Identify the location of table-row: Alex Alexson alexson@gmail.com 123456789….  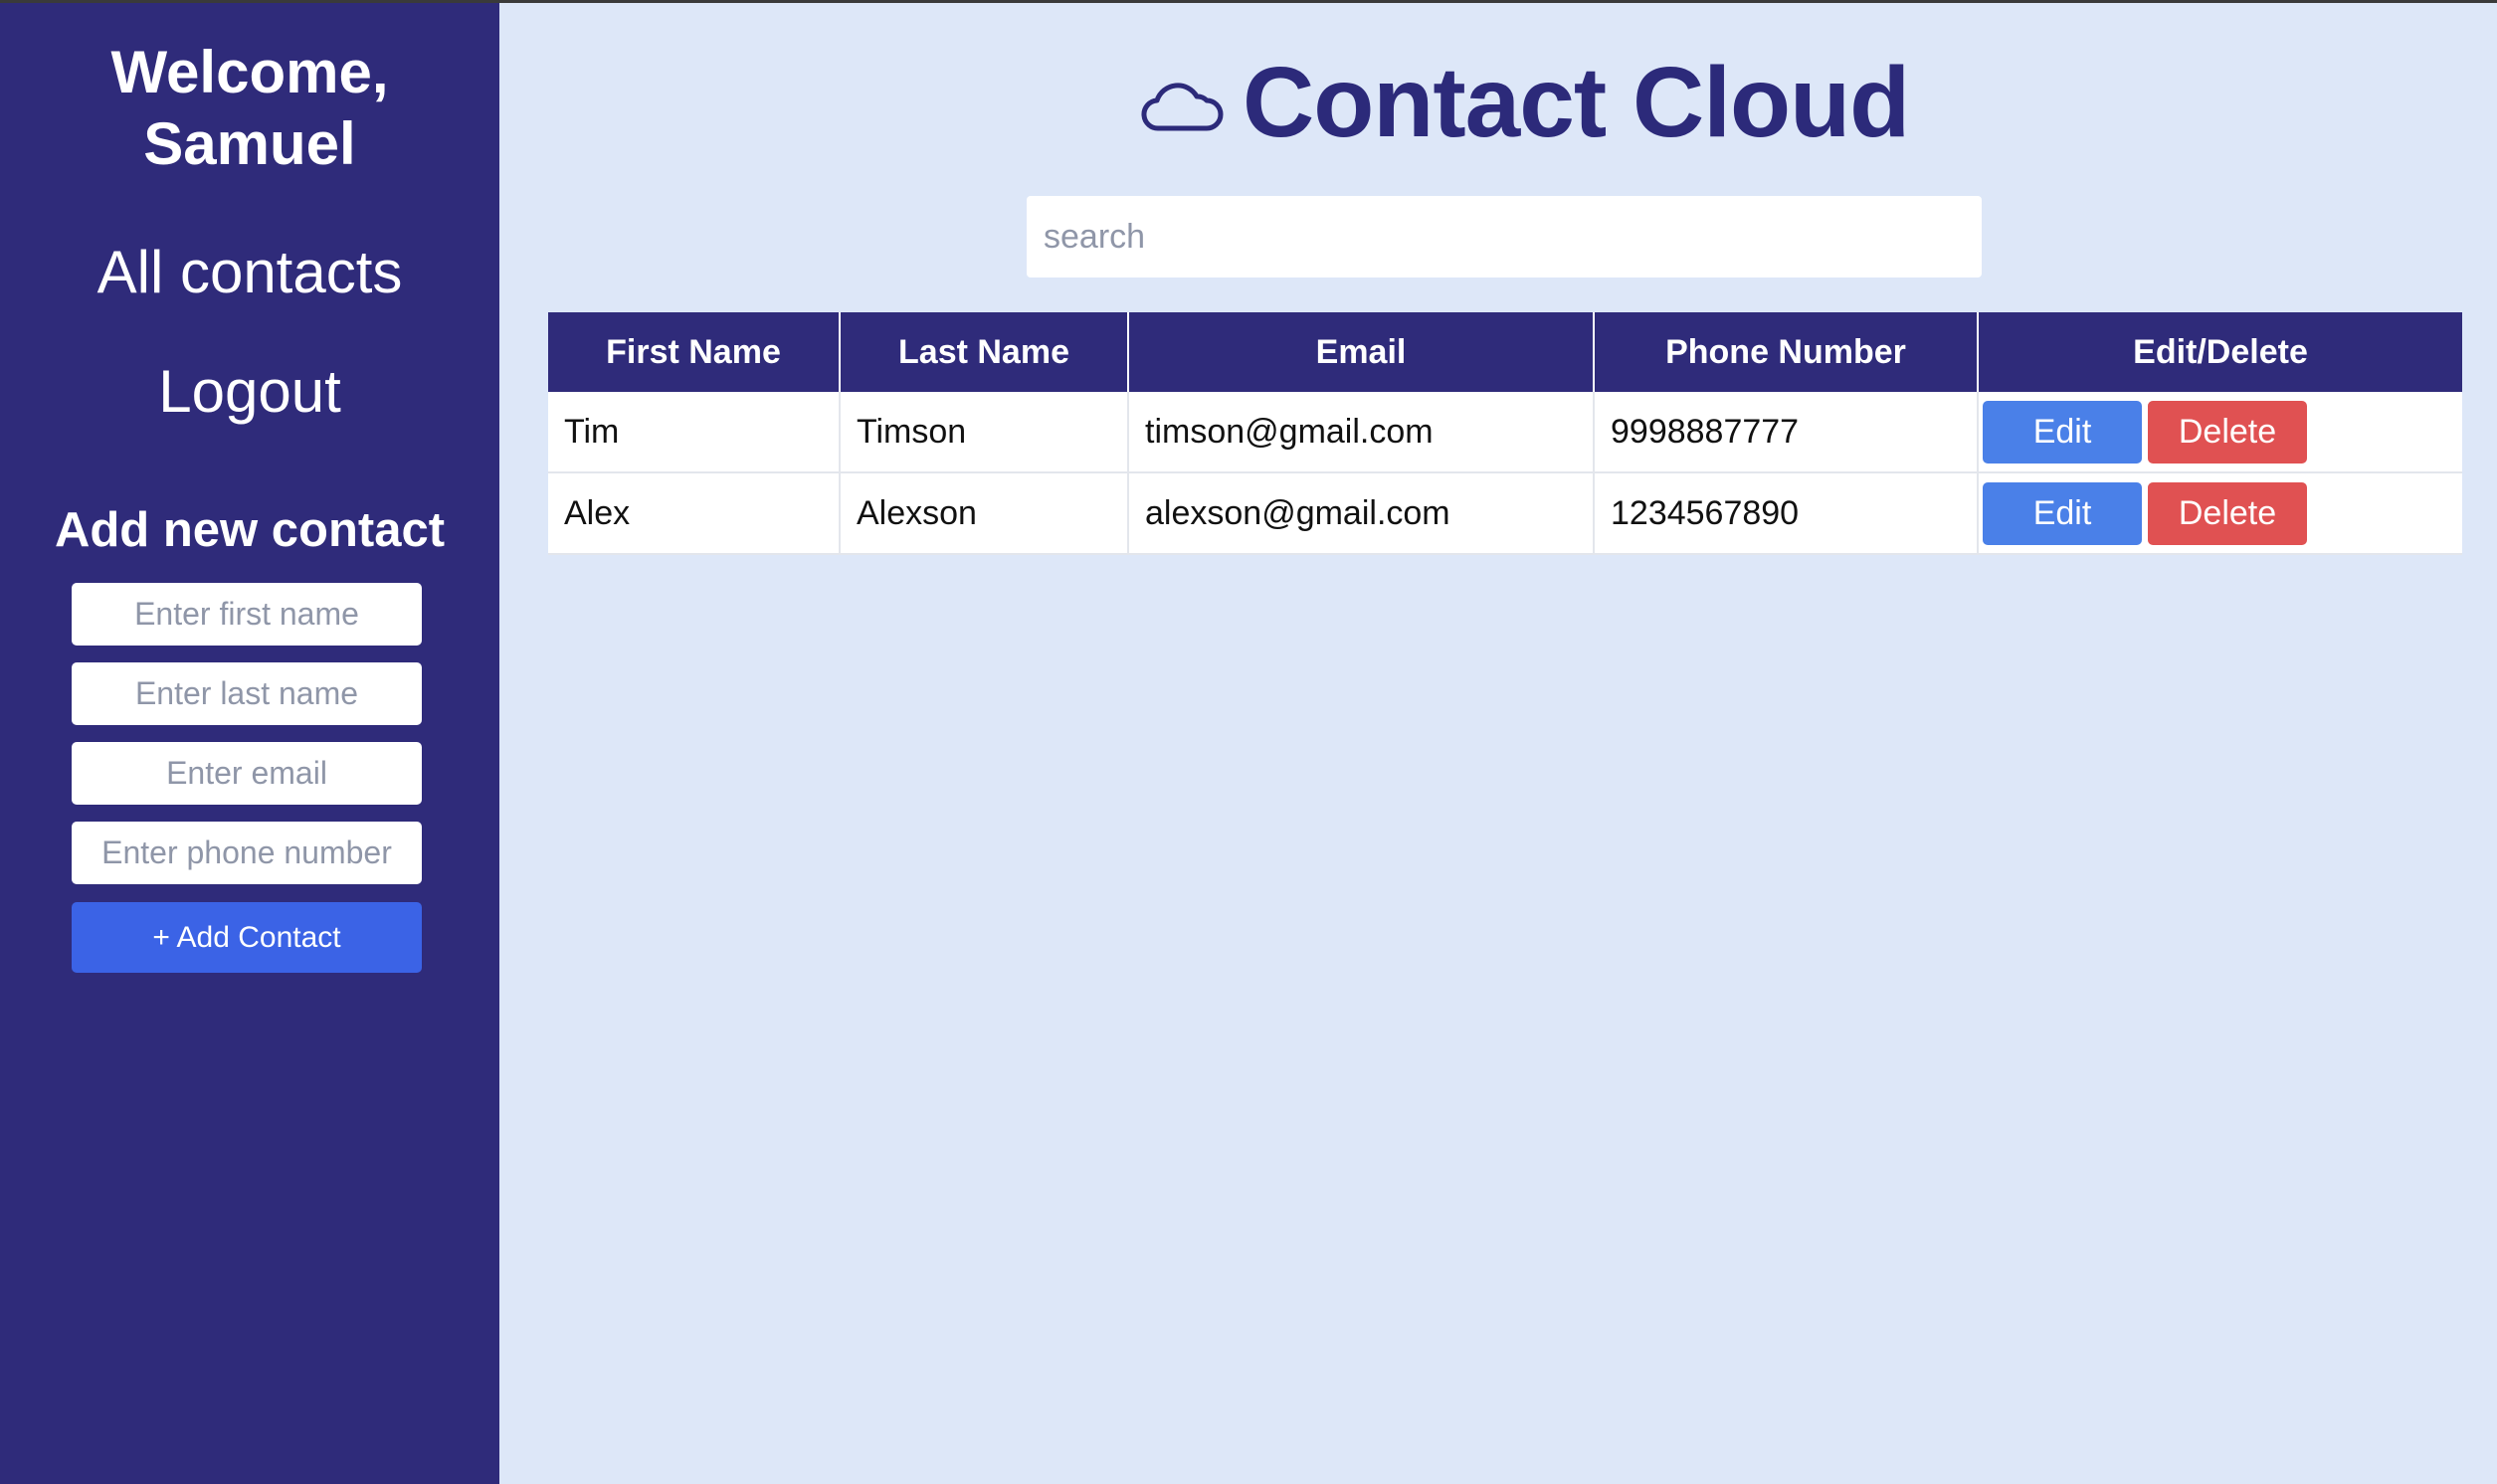
(1505, 513).